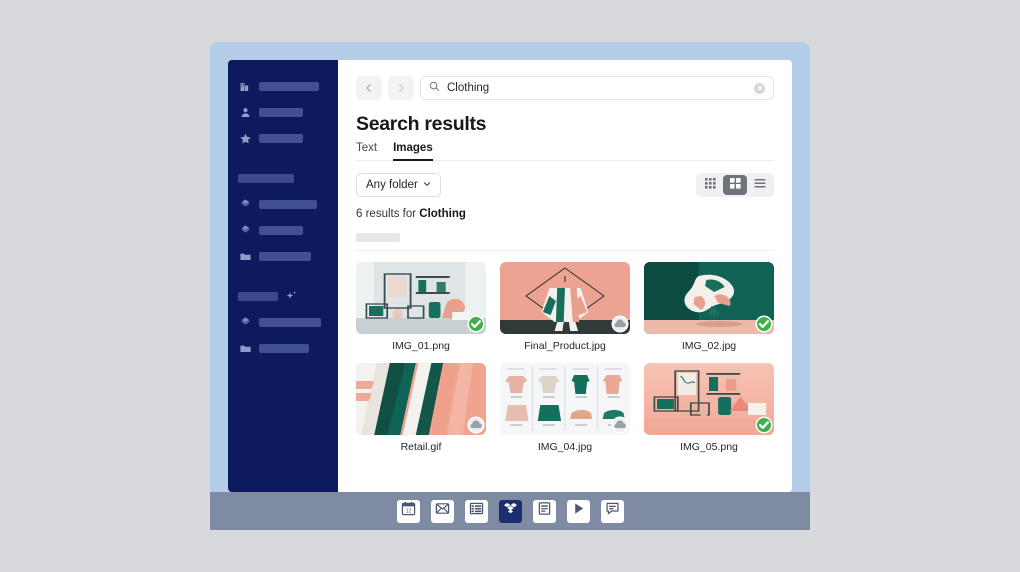 The height and width of the screenshot is (572, 1020). I want to click on search-field: Clothing, so click(597, 88).